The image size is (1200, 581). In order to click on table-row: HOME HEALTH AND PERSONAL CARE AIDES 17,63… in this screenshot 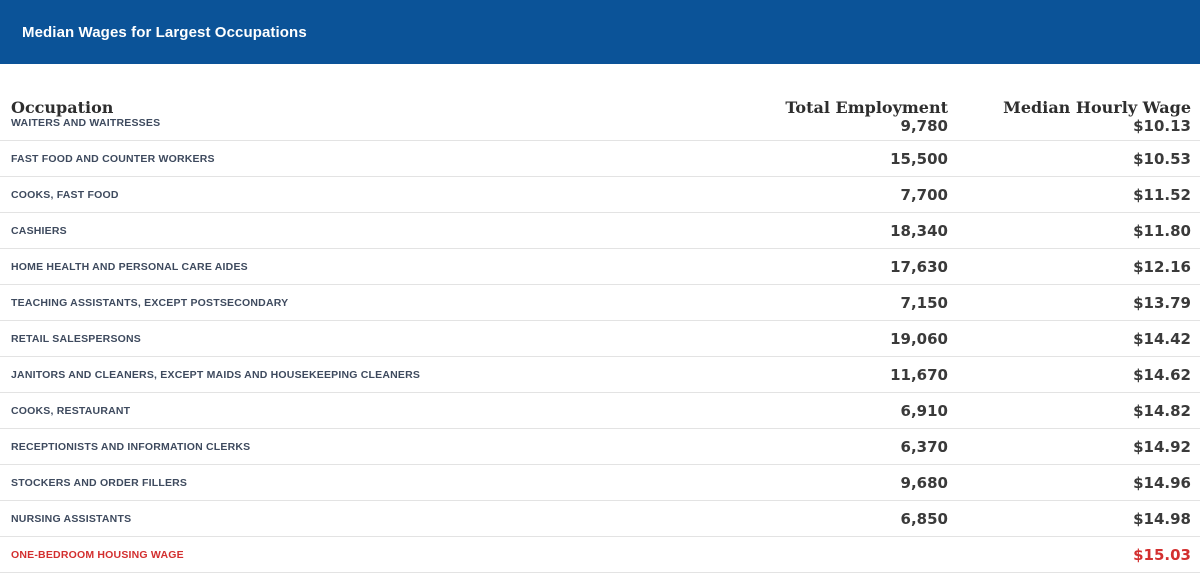, I will do `click(600, 266)`.